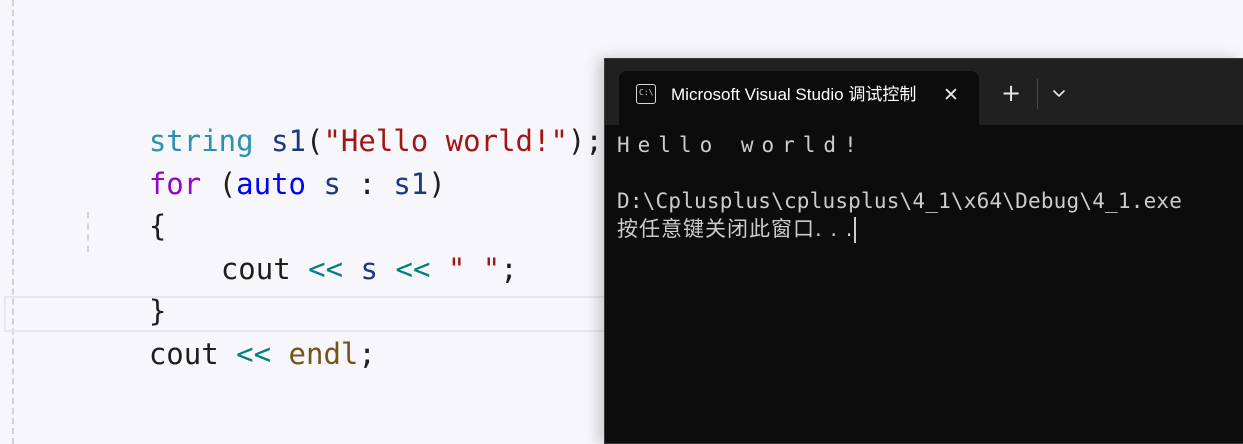 The image size is (1243, 444). Describe the element at coordinates (122, 289) in the screenshot. I see `code-line-5: }` at that location.